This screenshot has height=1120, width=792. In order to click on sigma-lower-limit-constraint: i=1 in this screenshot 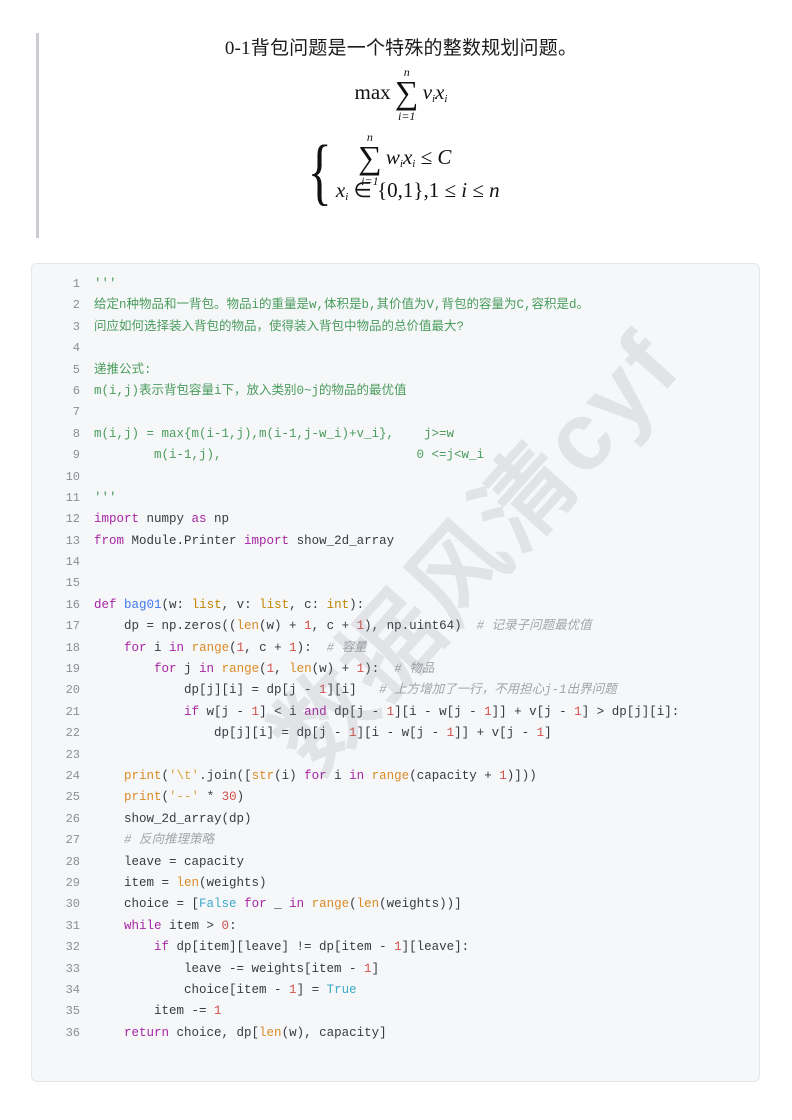, I will do `click(370, 181)`.